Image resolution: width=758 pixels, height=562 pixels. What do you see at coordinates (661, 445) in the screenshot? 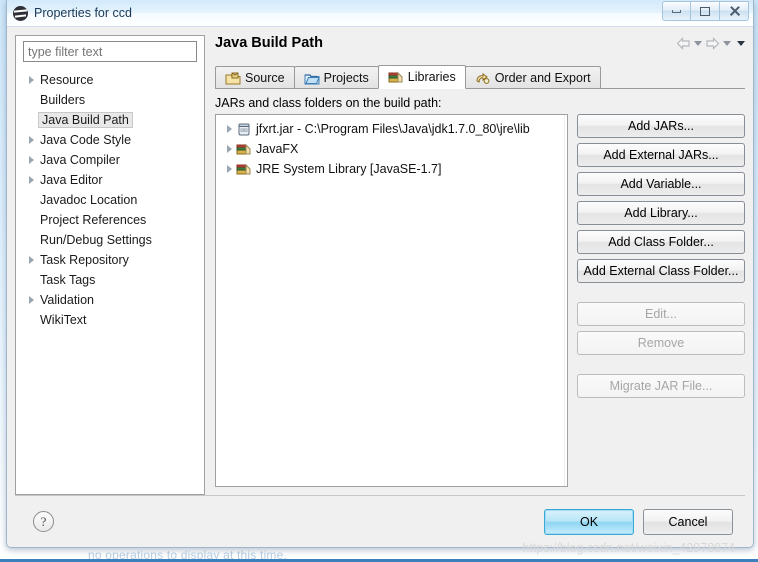
I see `button-column-spacer` at bounding box center [661, 445].